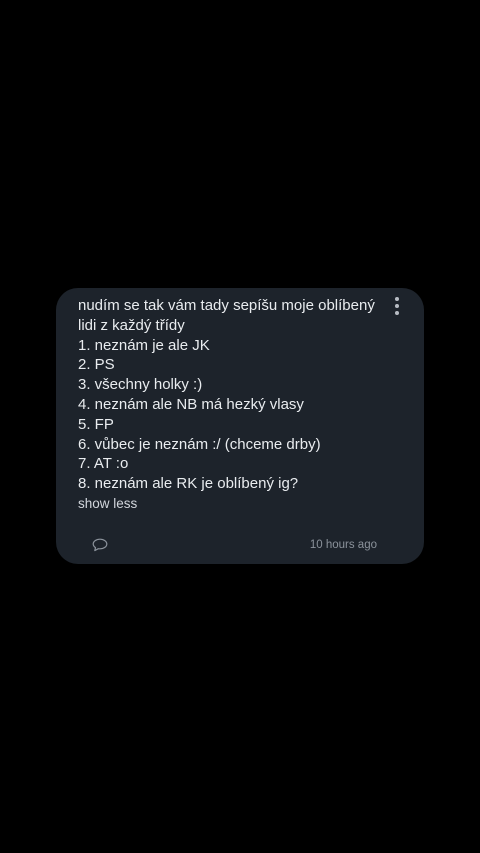  I want to click on list-item: 7. AT :o, so click(103, 464).